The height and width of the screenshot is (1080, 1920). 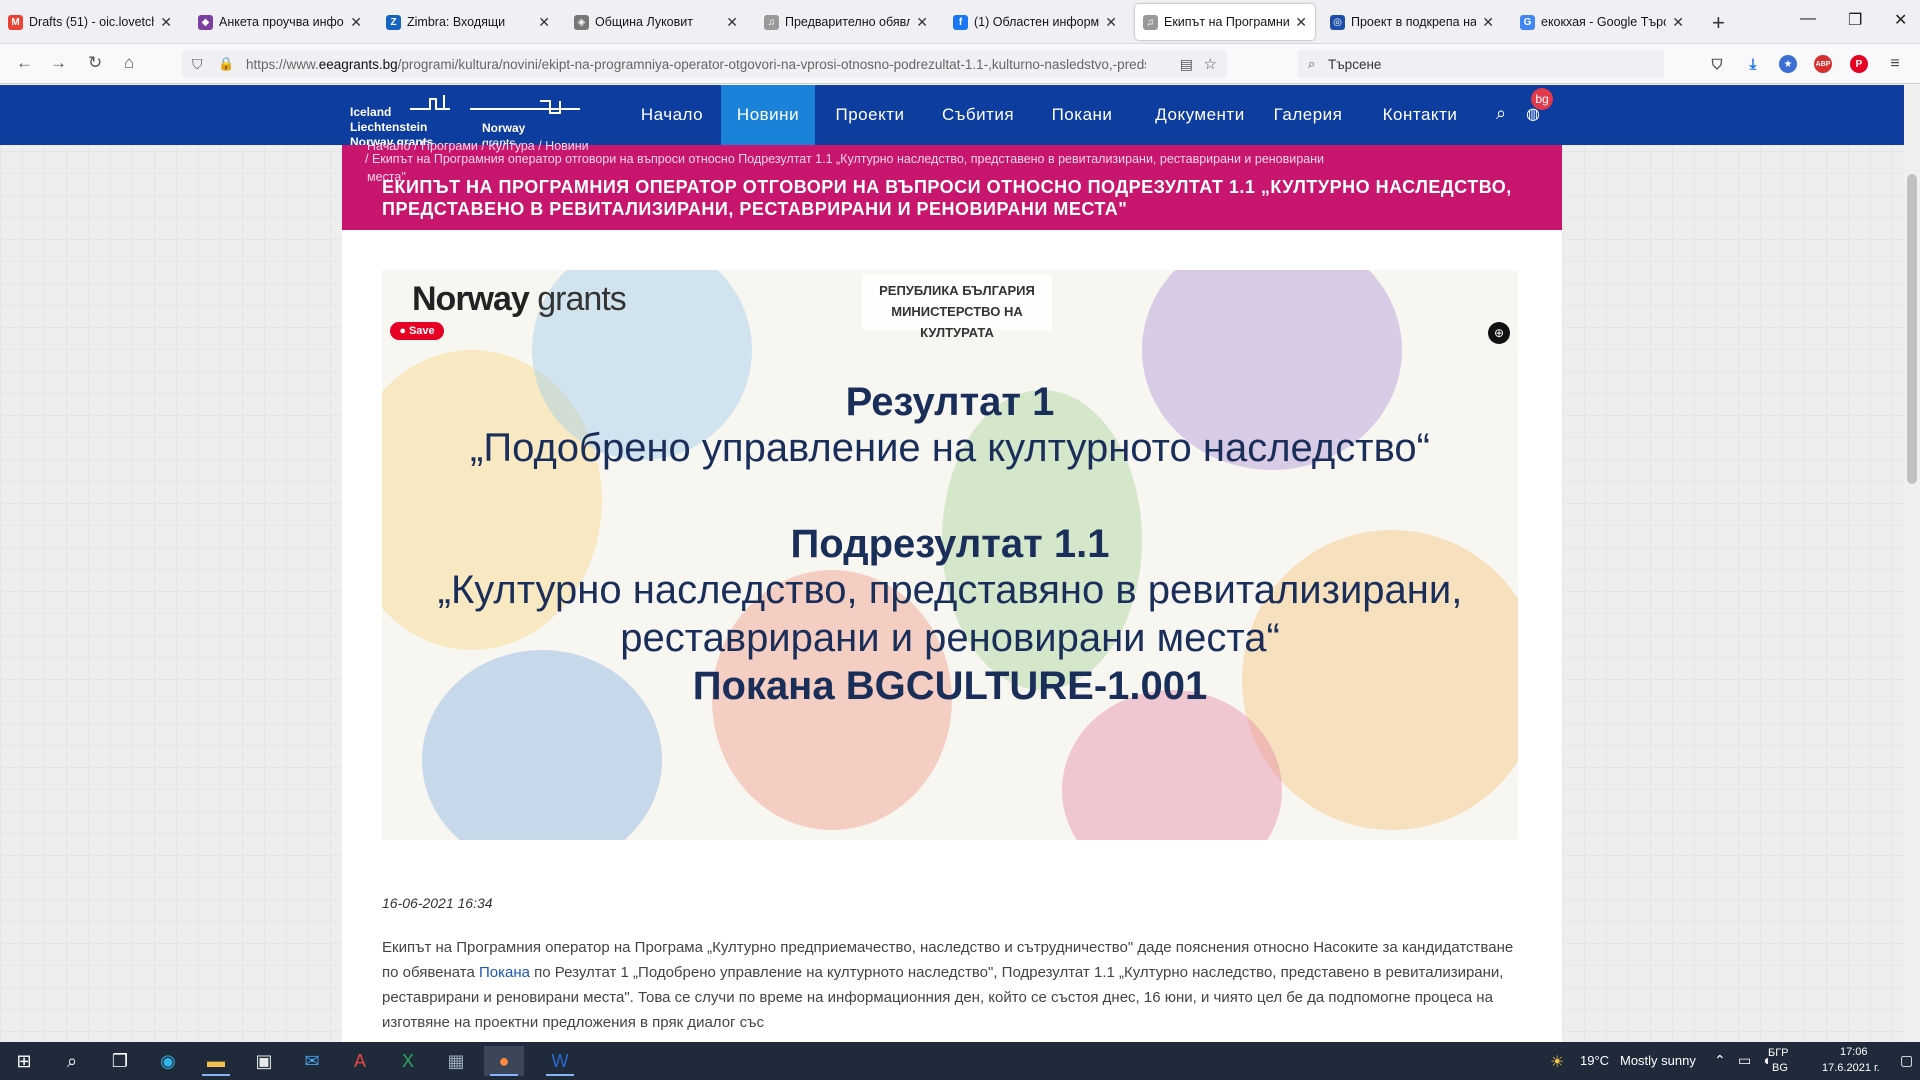 I want to click on new-tab-button: +, so click(x=1718, y=23).